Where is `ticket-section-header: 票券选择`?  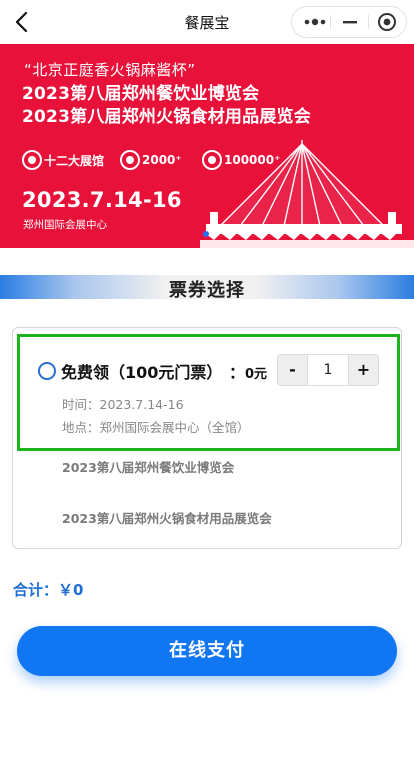 ticket-section-header: 票券选择 is located at coordinates (207, 288).